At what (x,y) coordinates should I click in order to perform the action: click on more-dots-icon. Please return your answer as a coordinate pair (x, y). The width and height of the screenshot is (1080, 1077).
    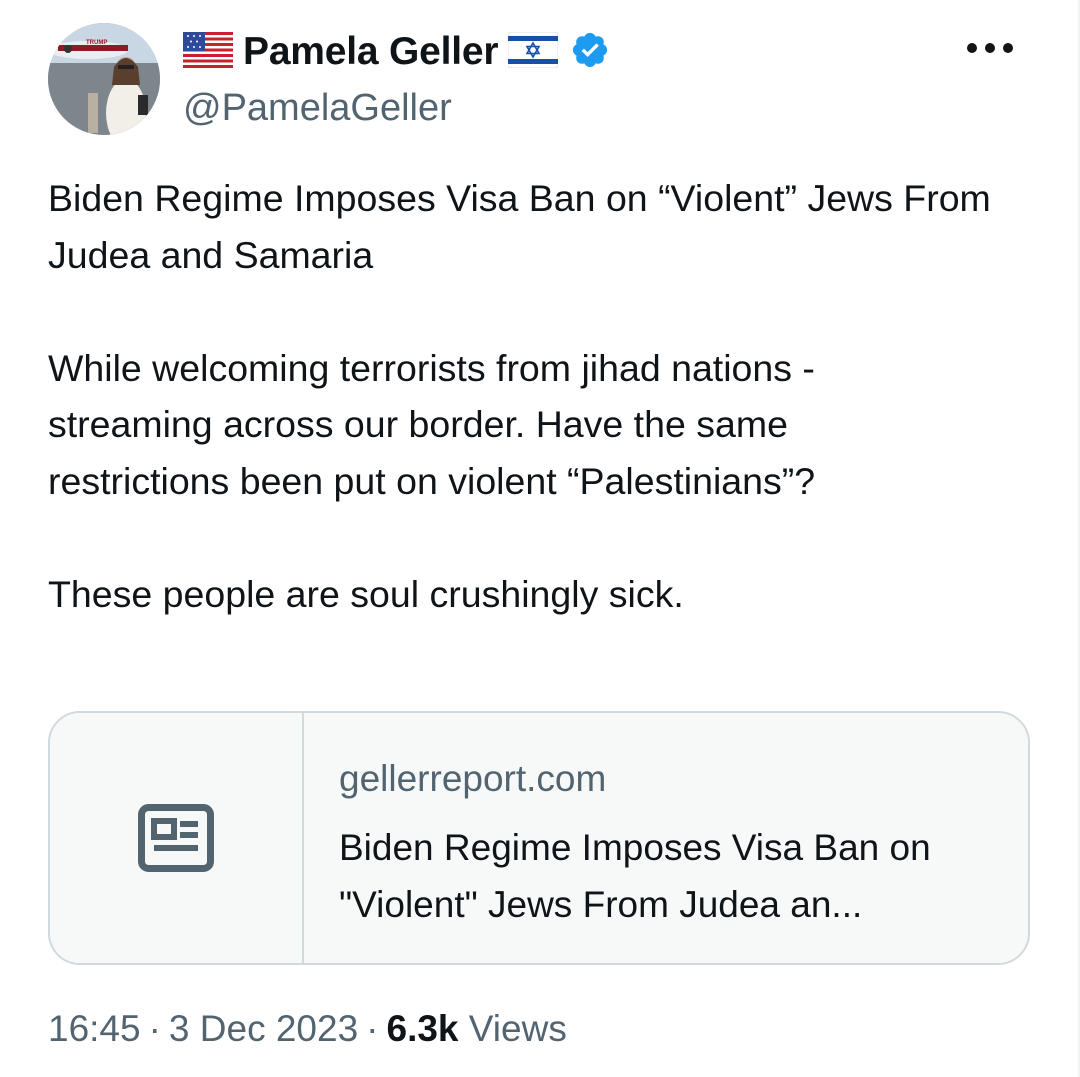
    Looking at the image, I should click on (990, 48).